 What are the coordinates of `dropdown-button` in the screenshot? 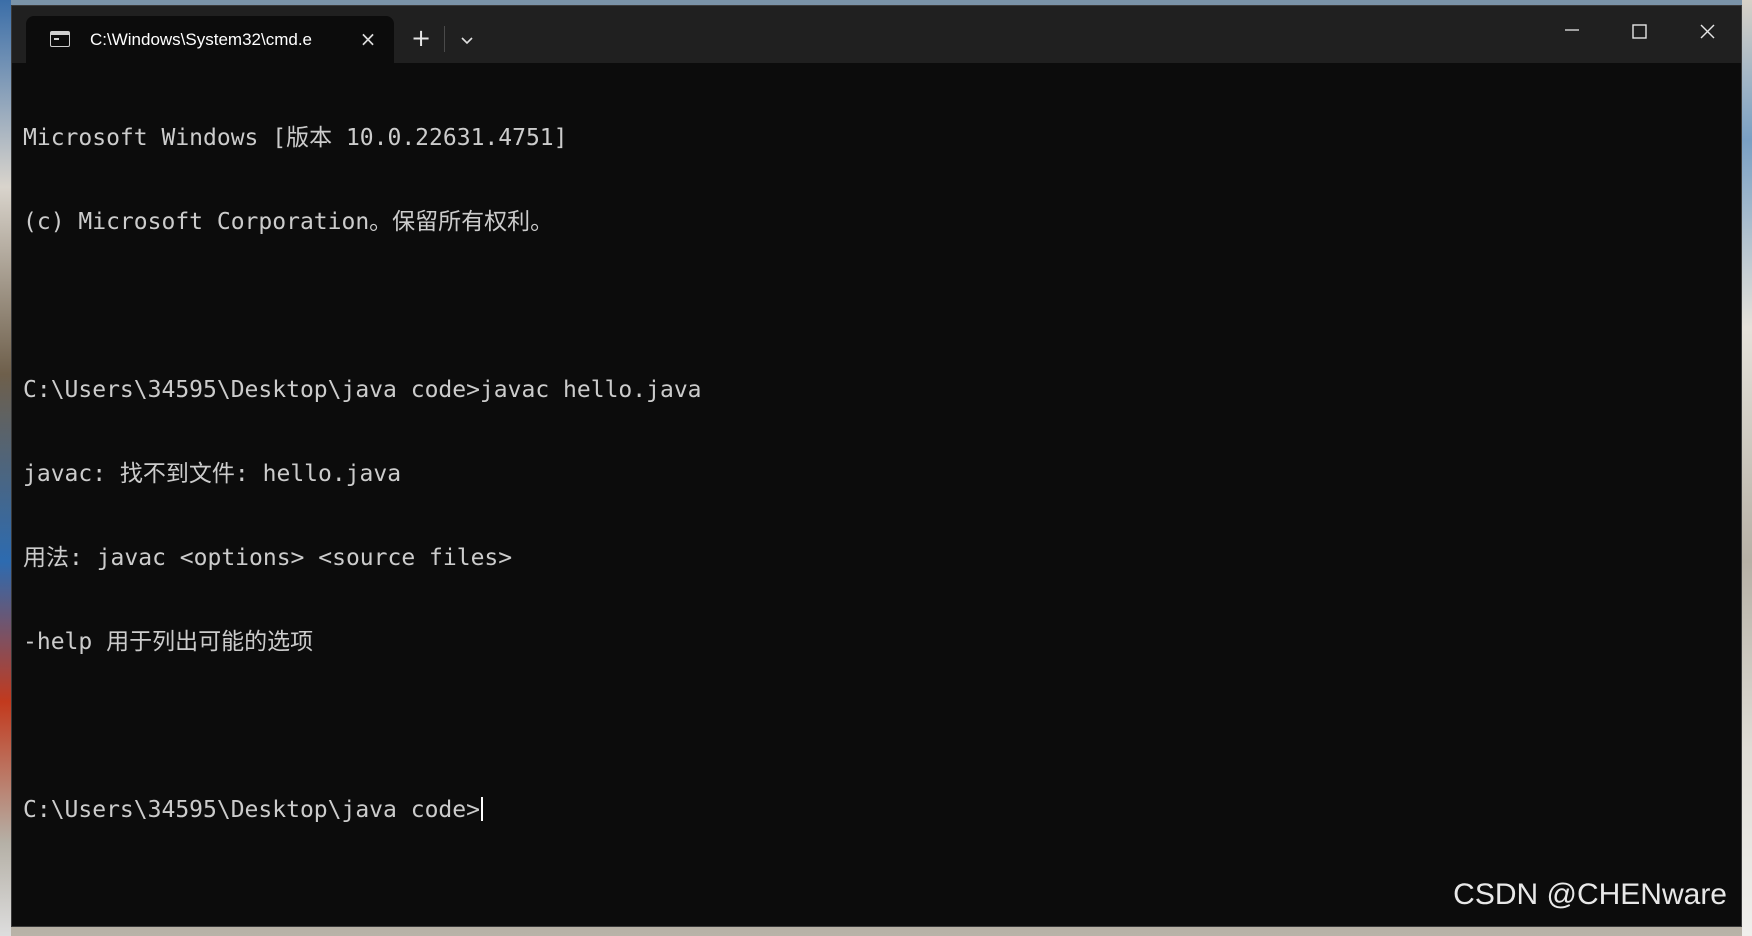 It's located at (467, 41).